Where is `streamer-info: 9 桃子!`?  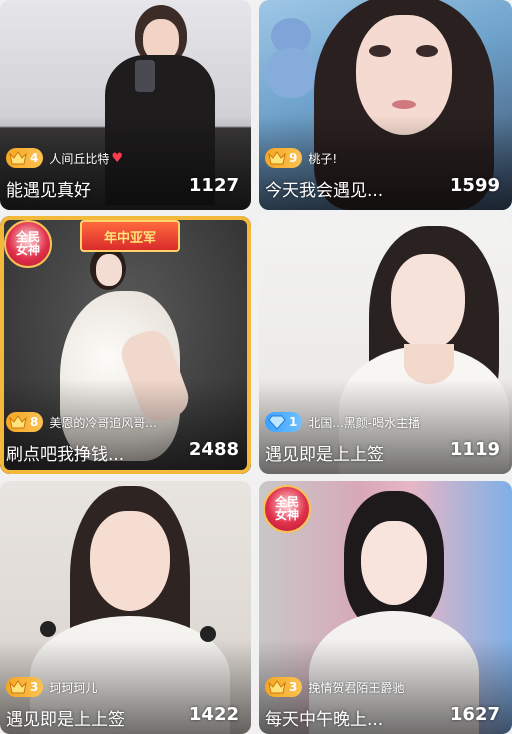 streamer-info: 9 桃子! is located at coordinates (301, 158).